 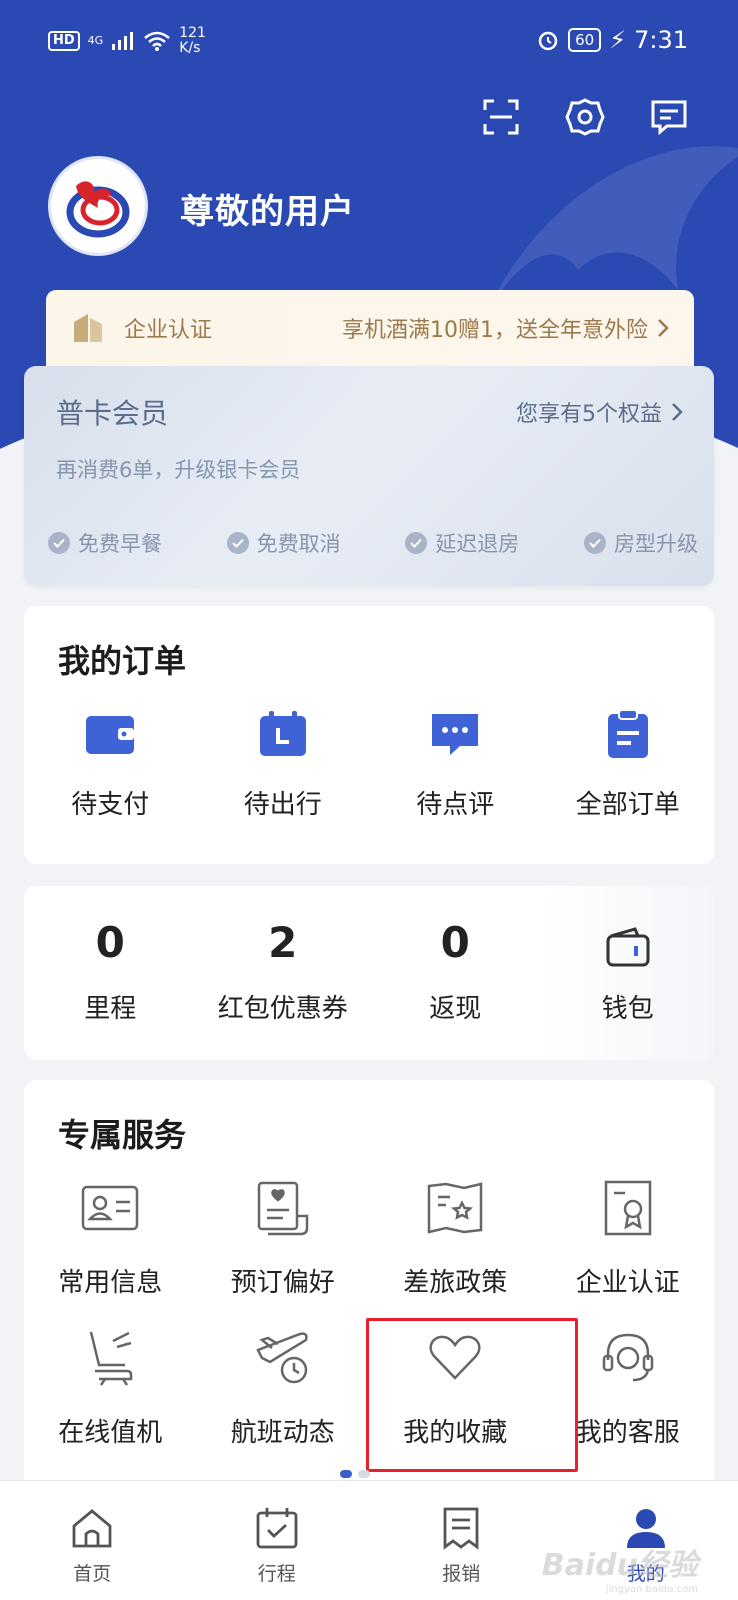 I want to click on cashback-label: 返现, so click(x=455, y=1009).